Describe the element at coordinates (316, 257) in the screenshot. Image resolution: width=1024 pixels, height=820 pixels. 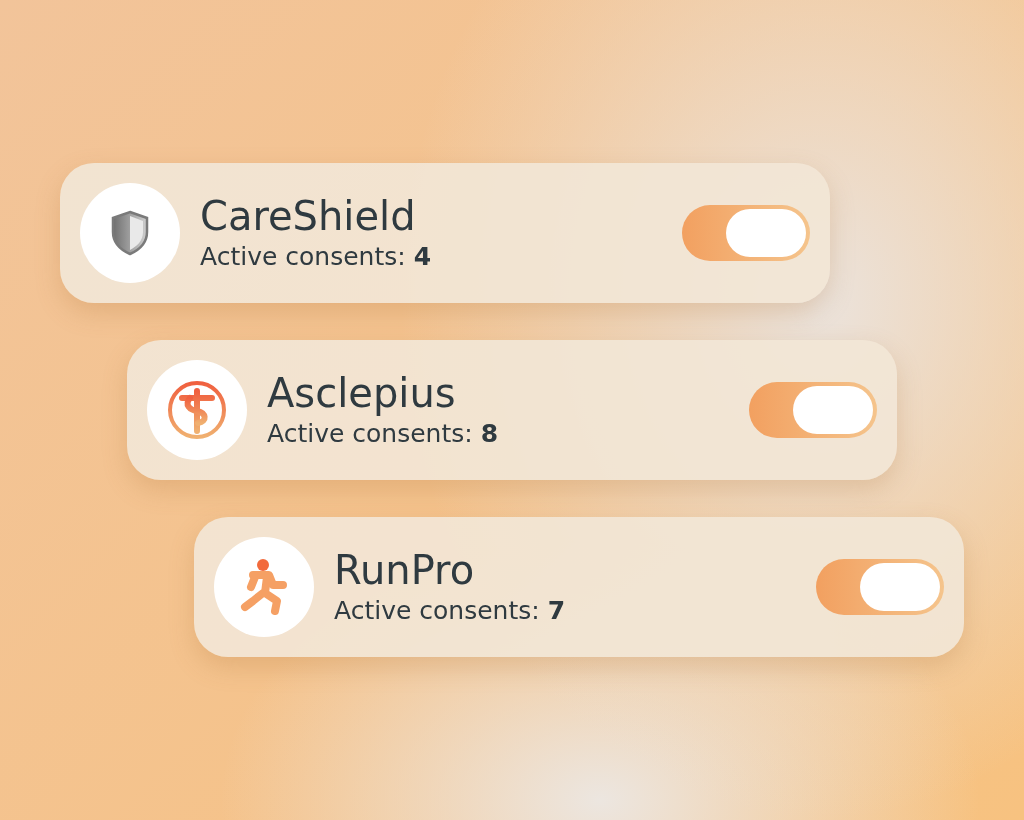
I see `consent-count: Active consents: 4` at that location.